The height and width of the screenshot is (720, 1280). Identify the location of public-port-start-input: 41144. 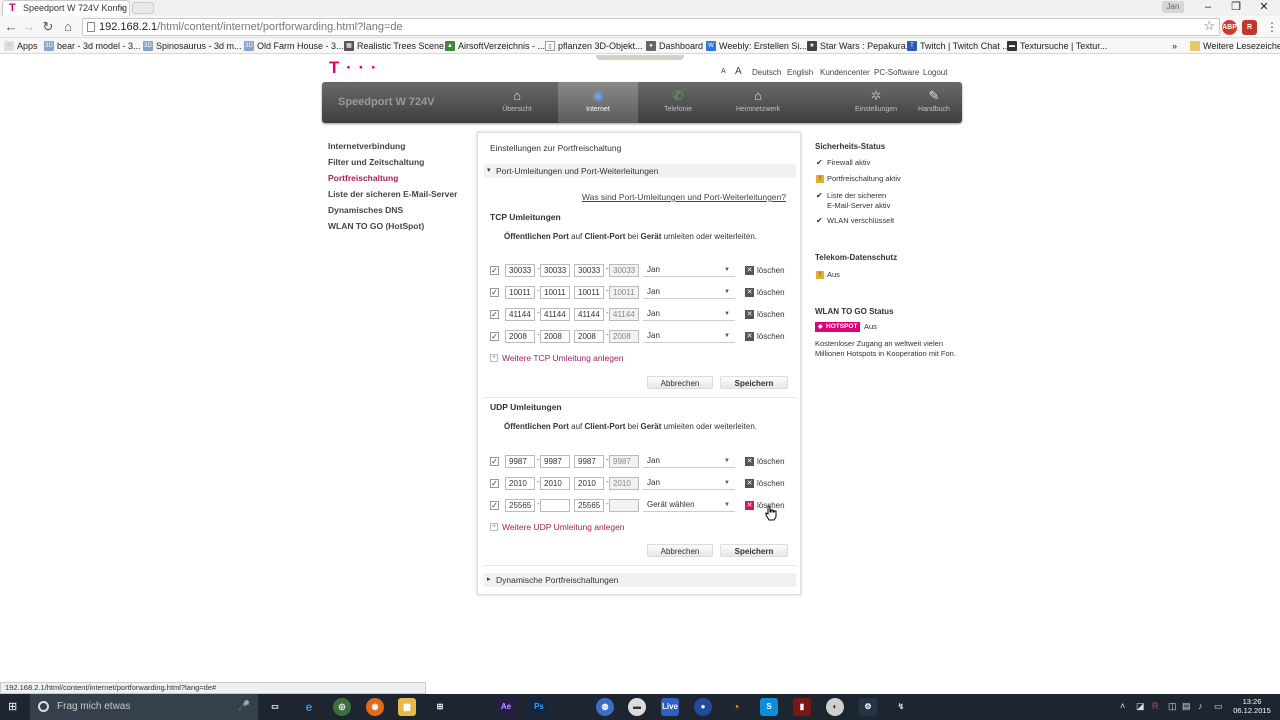
(520, 314).